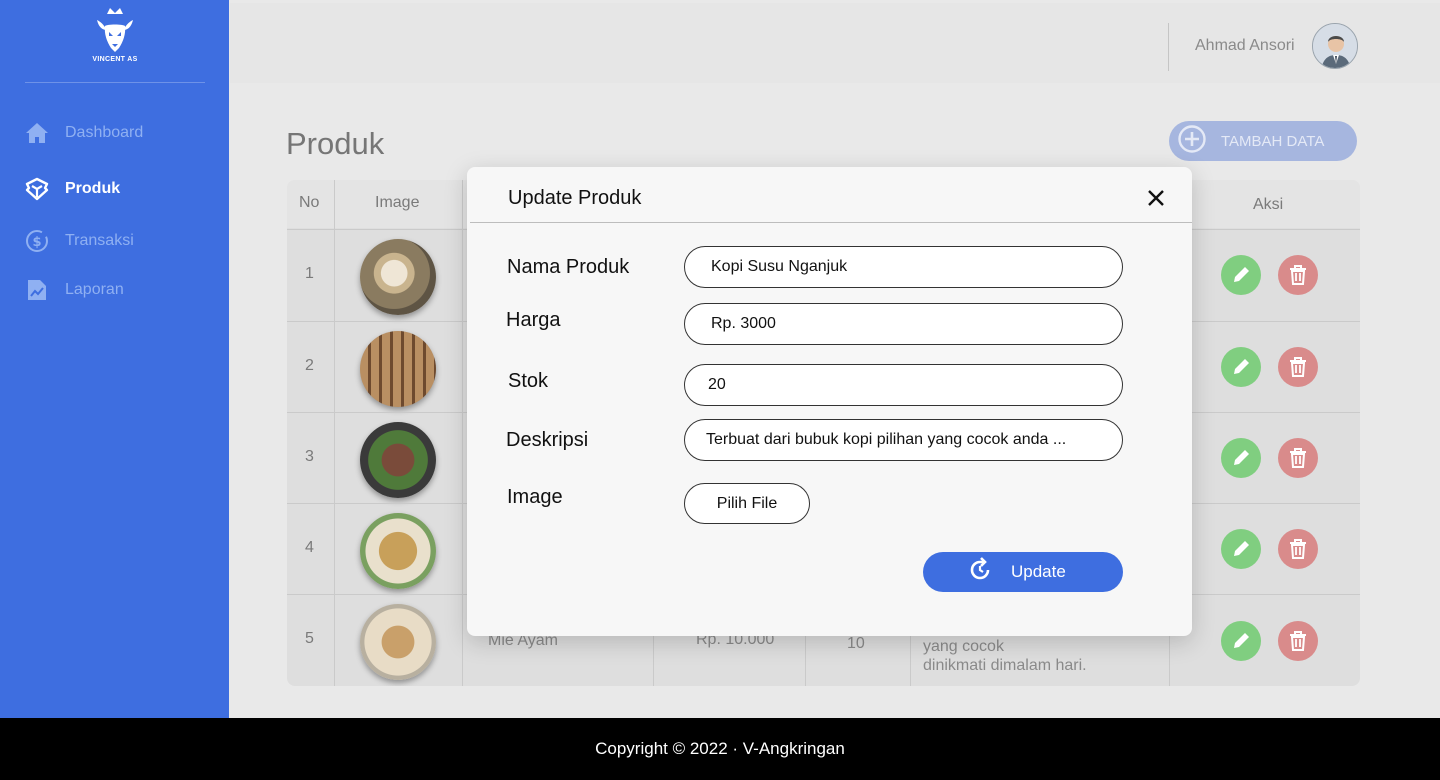 The height and width of the screenshot is (780, 1440). Describe the element at coordinates (1038, 571) in the screenshot. I see `update-label: Update` at that location.